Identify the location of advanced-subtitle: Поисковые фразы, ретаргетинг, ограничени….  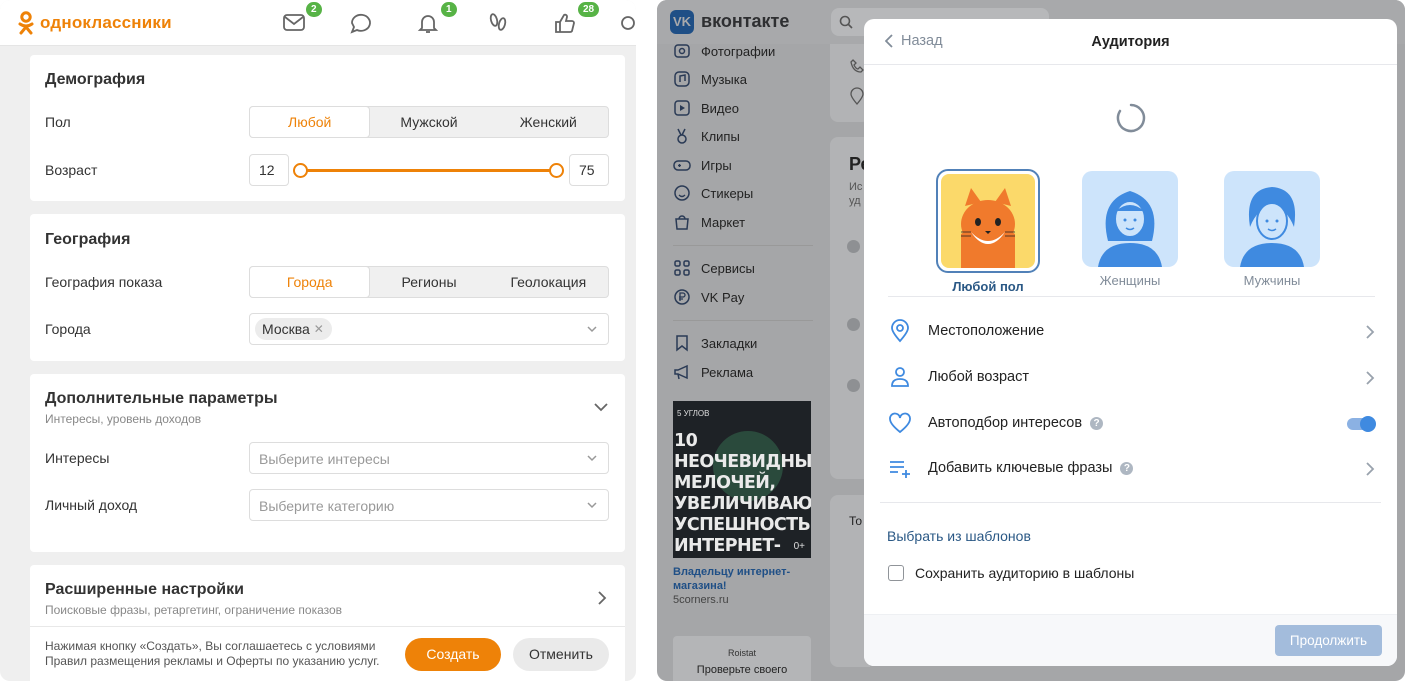
(194, 610).